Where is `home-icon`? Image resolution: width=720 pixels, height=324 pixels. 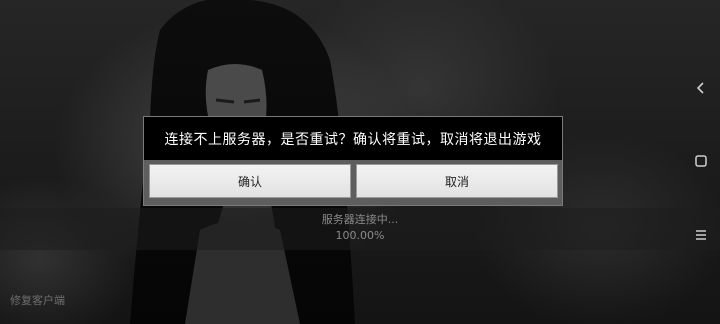
home-icon is located at coordinates (701, 161).